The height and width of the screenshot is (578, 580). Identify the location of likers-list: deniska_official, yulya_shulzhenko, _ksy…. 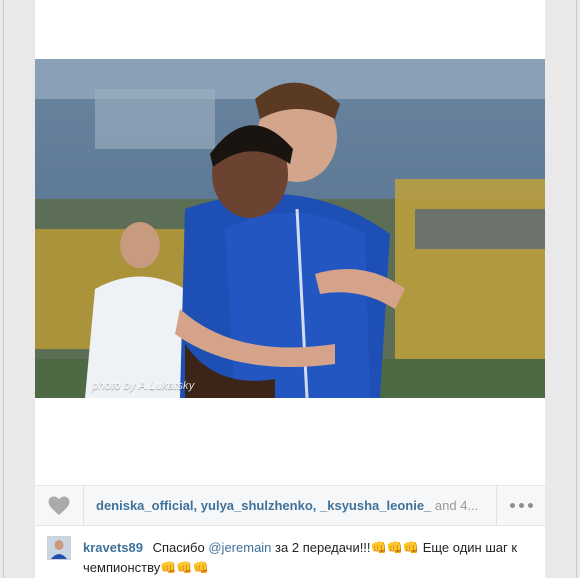
(287, 505).